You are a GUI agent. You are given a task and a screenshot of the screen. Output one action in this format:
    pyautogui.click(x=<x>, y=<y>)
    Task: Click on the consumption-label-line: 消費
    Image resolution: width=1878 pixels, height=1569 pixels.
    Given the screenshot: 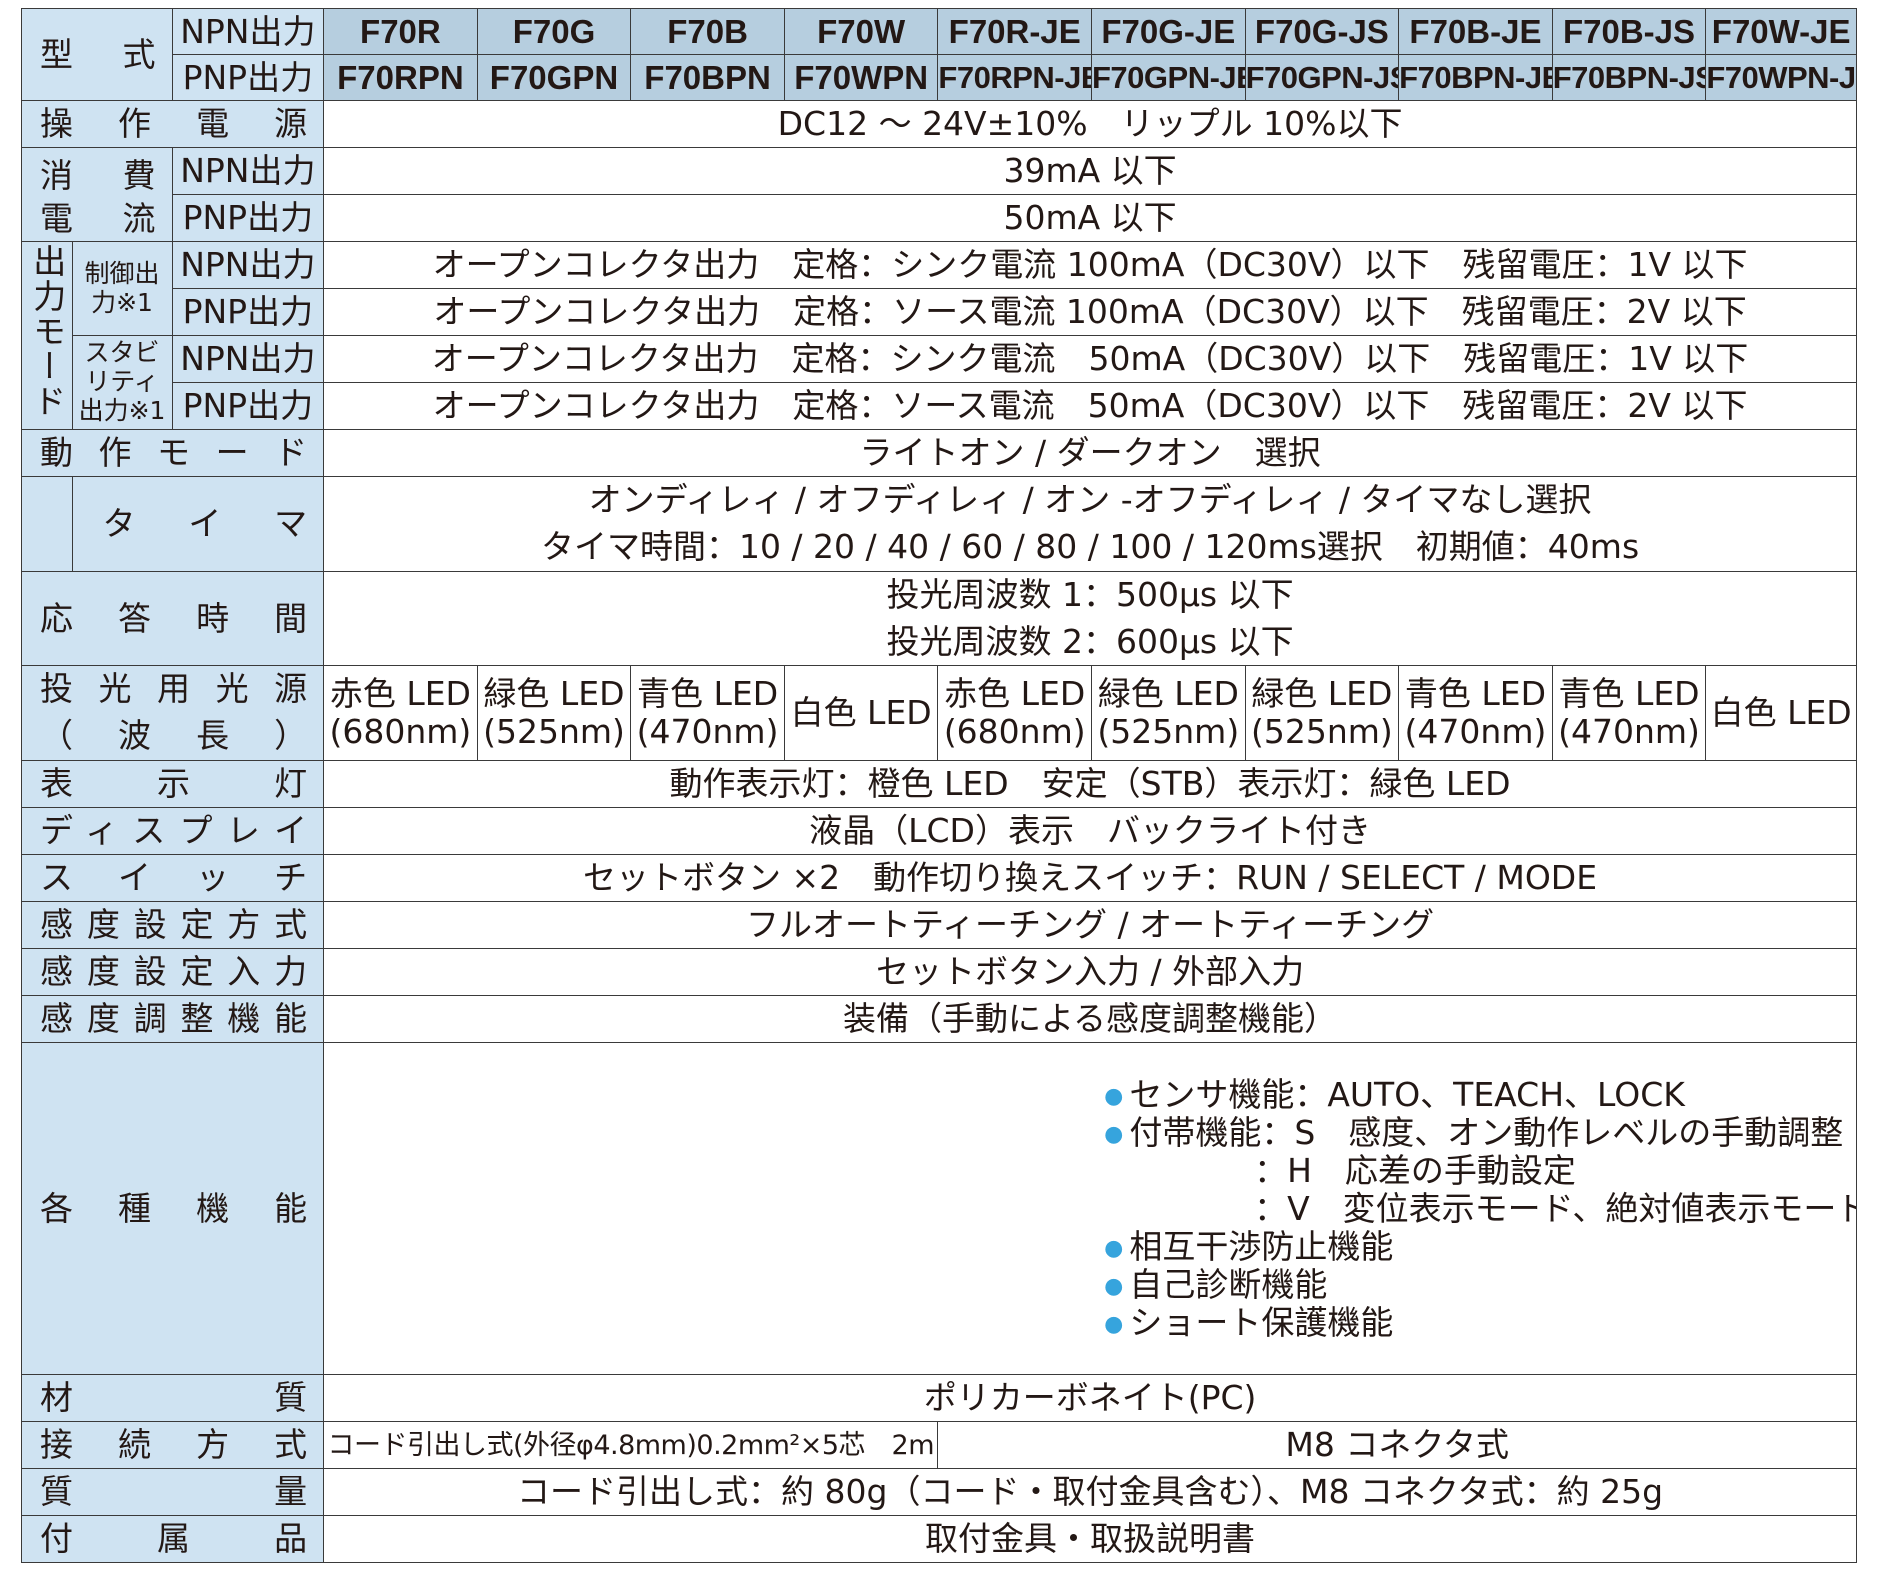 What is the action you would take?
    pyautogui.click(x=98, y=175)
    